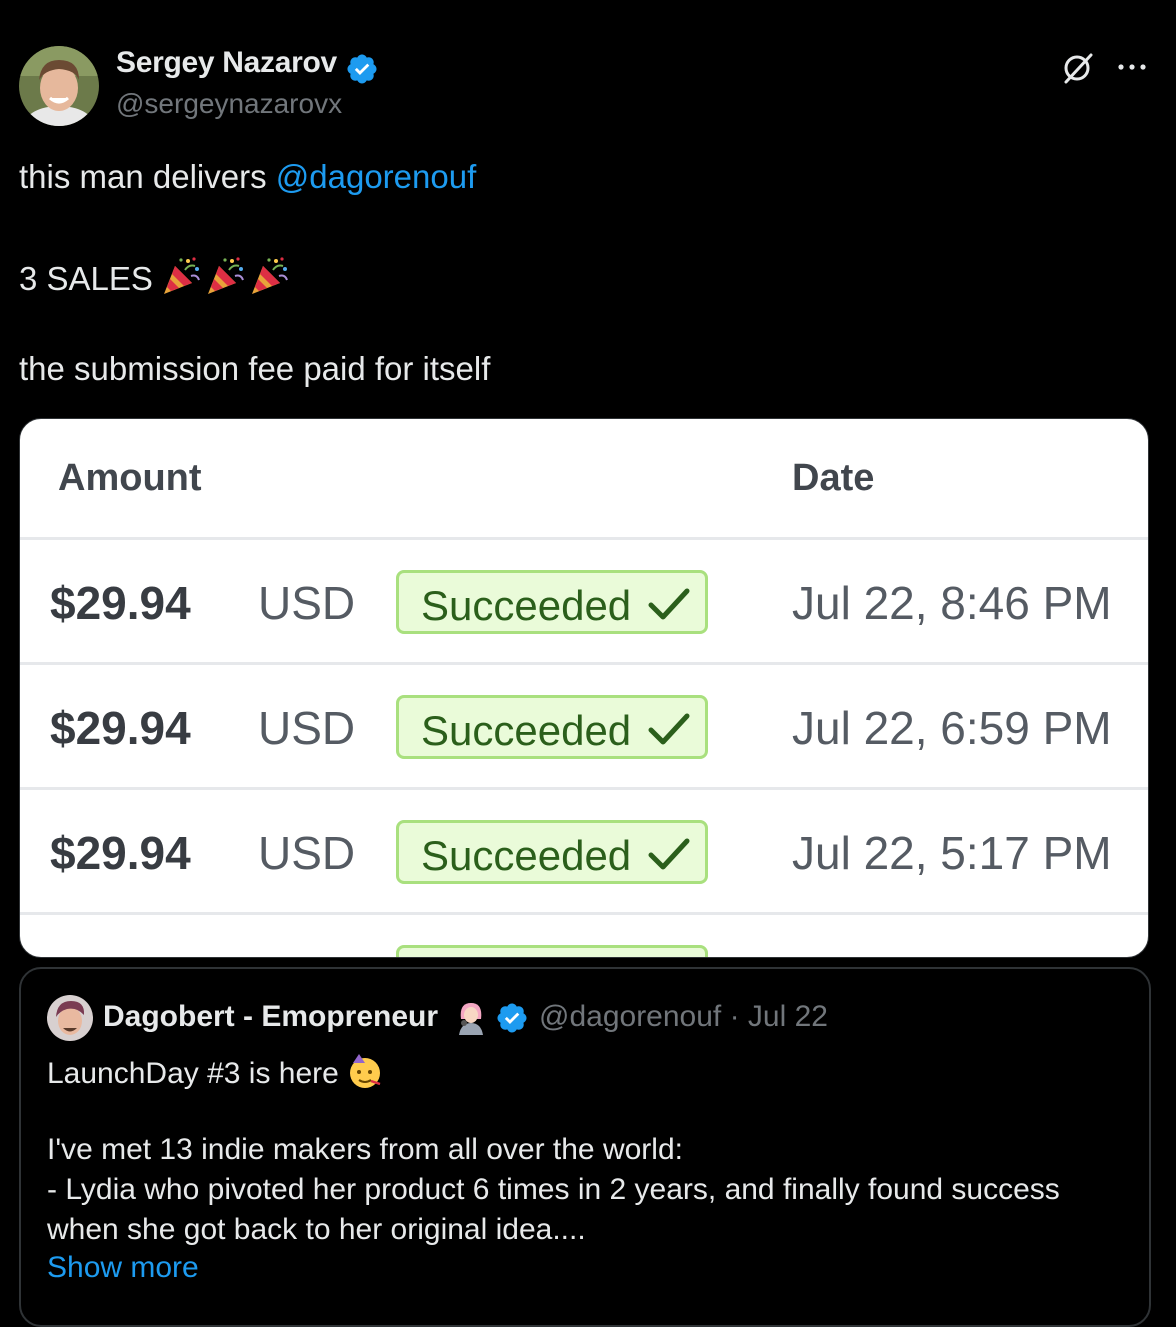 This screenshot has height=1327, width=1176. I want to click on singer-emoji-icon, so click(471, 1019).